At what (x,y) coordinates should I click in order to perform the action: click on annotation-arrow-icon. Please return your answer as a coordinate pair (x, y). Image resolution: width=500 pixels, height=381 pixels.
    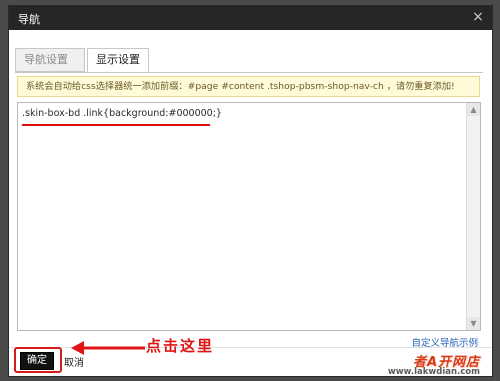
    Looking at the image, I should click on (108, 348).